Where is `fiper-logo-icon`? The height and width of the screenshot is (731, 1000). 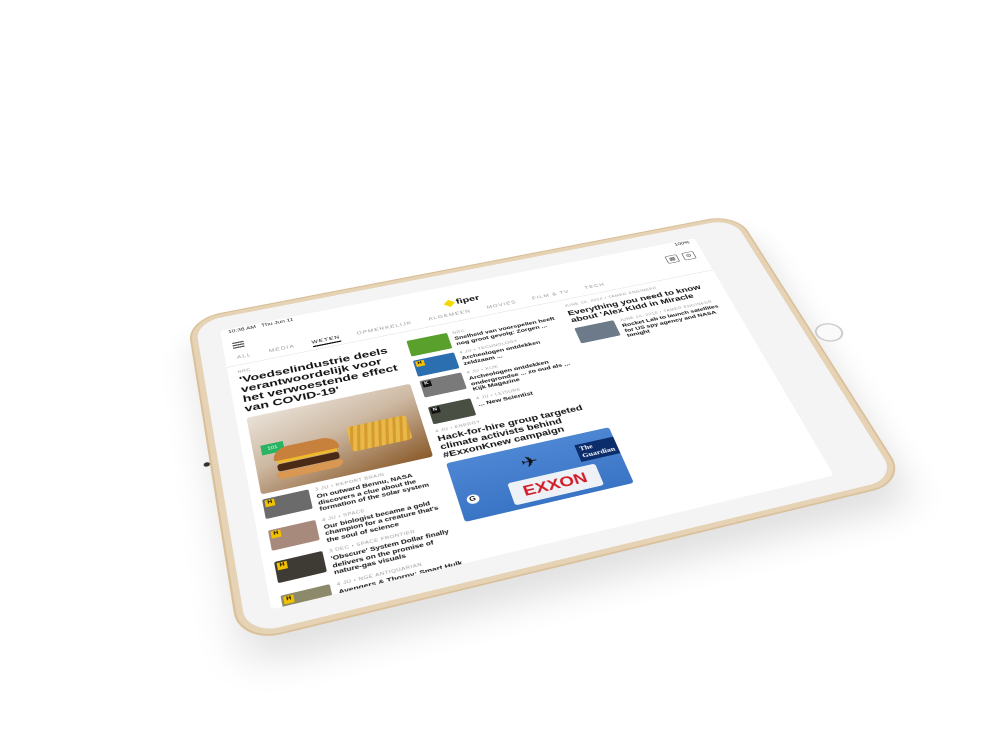 fiper-logo-icon is located at coordinates (449, 303).